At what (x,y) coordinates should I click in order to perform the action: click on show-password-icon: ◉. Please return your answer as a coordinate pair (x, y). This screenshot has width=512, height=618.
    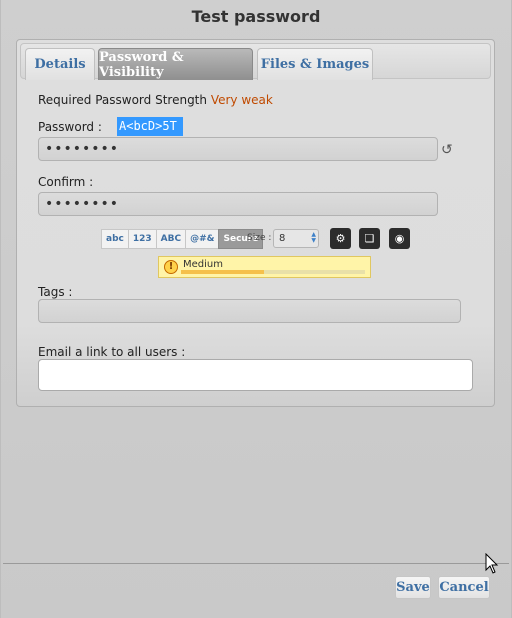
    Looking at the image, I should click on (399, 238).